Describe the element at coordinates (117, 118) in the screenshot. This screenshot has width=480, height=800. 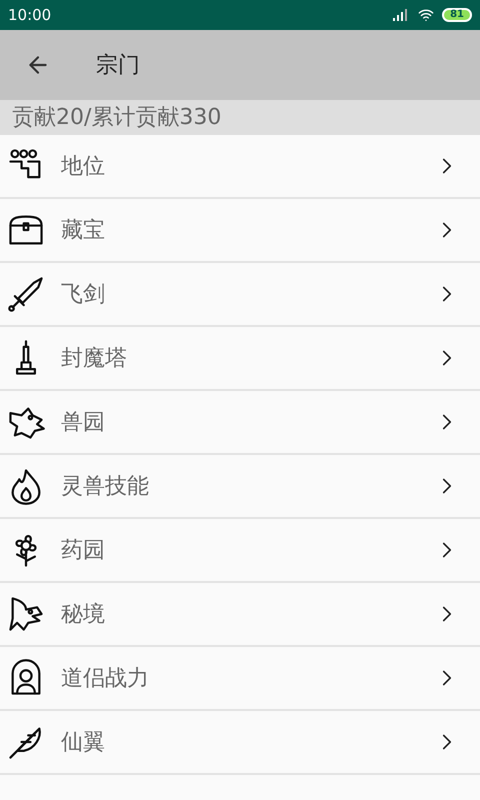
I see `contribution-text: 贡献20/累计贡献330` at that location.